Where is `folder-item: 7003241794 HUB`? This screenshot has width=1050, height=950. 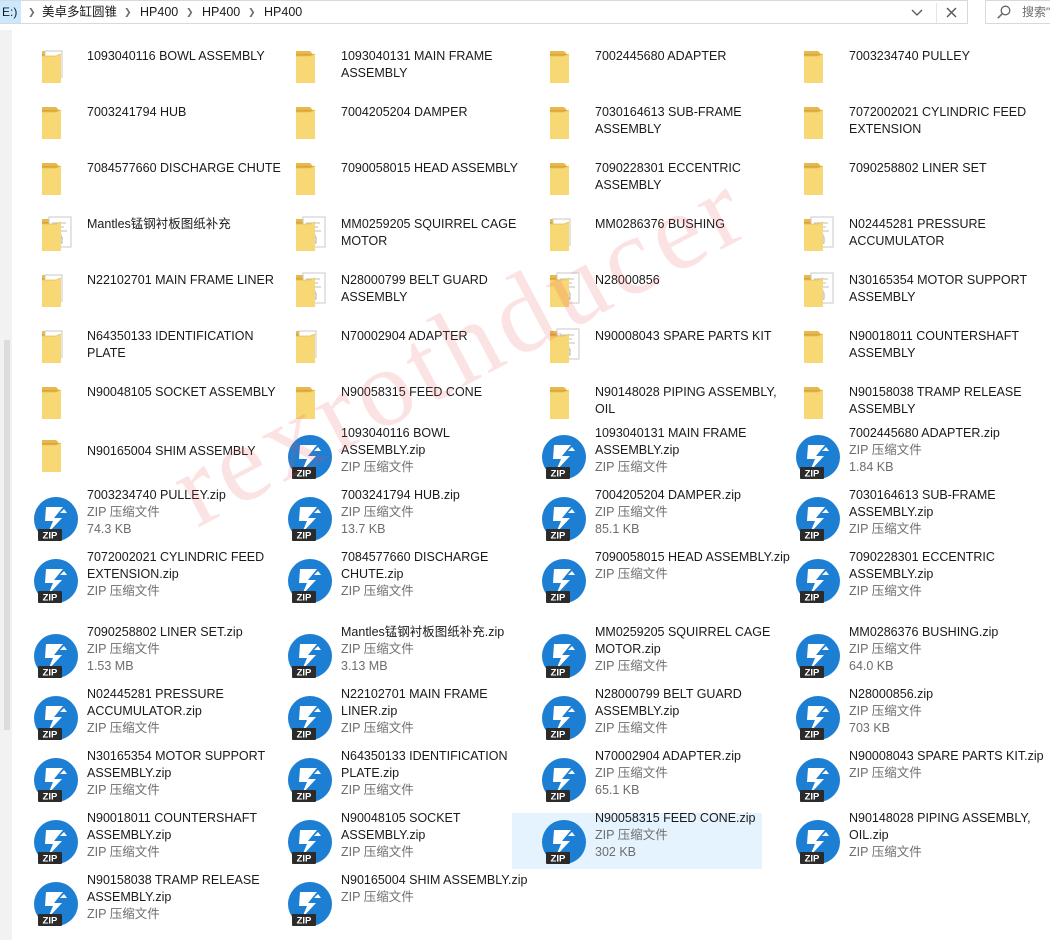 folder-item: 7003241794 HUB is located at coordinates (125, 122).